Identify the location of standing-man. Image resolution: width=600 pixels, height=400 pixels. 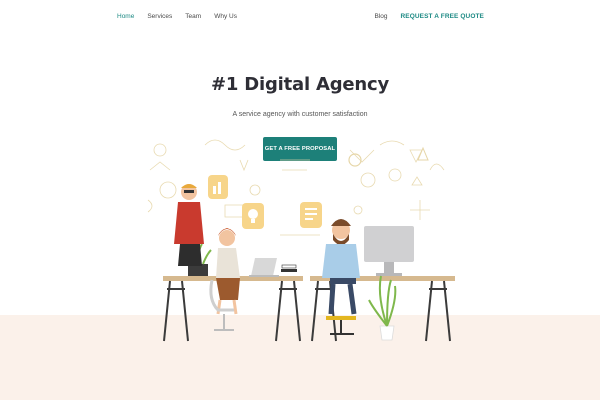
(189, 225).